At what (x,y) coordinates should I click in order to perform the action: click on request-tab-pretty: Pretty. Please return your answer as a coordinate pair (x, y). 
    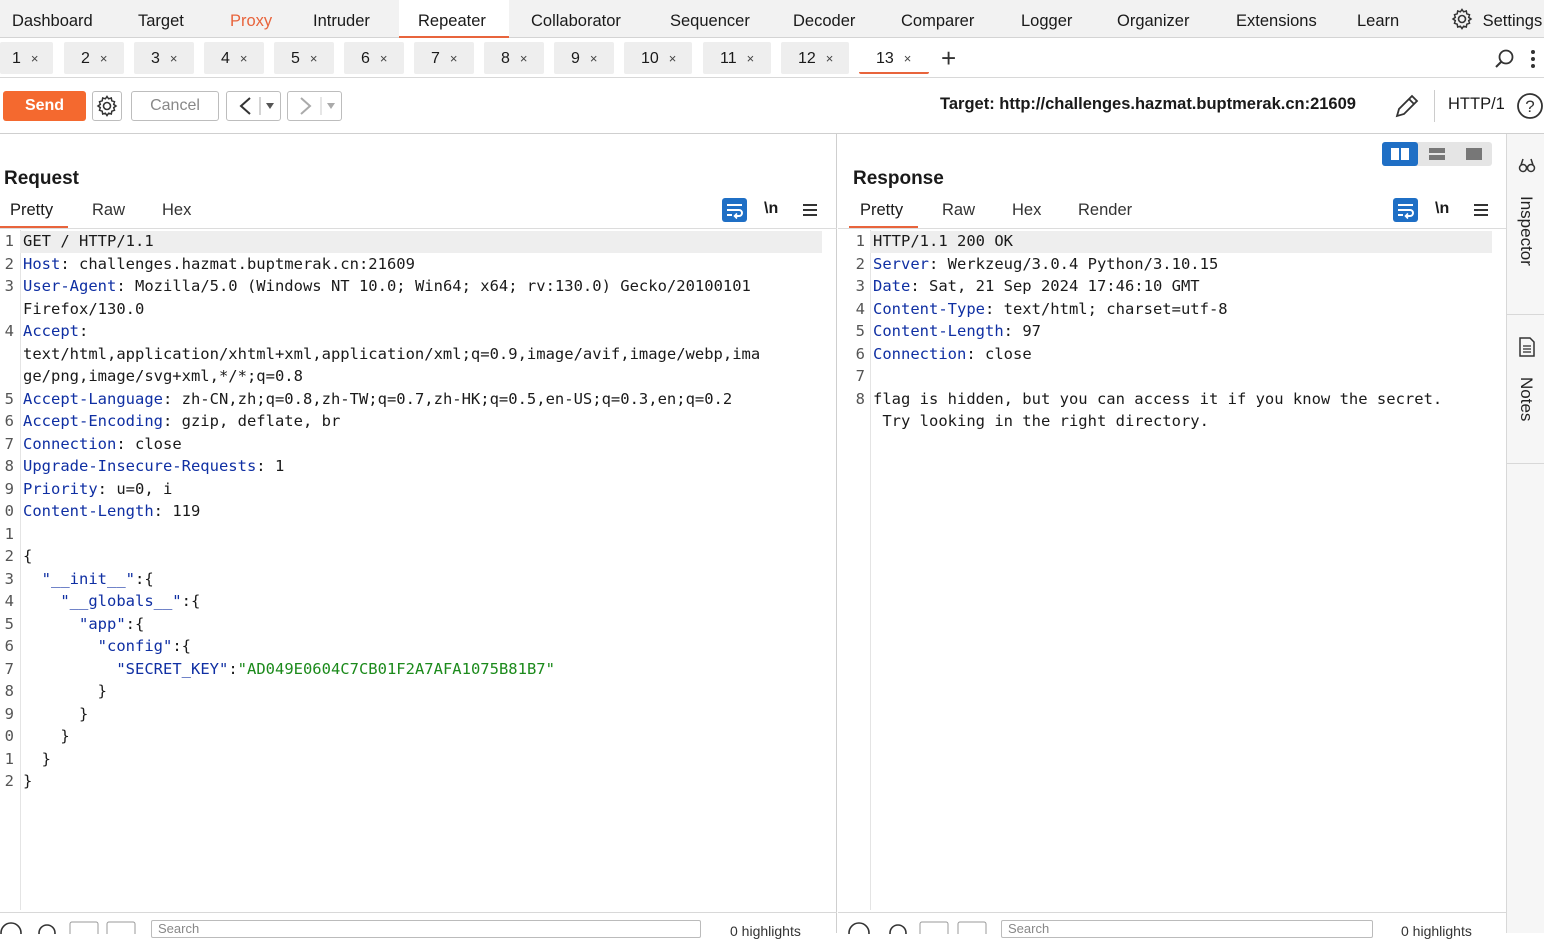
    Looking at the image, I should click on (34, 214).